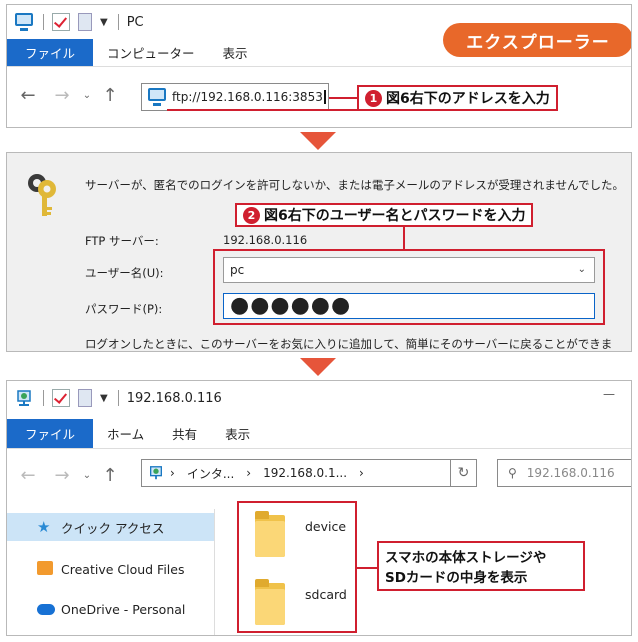 The image size is (638, 642). Describe the element at coordinates (113, 528) in the screenshot. I see `sidebar-item-label: クイック アクセス` at that location.